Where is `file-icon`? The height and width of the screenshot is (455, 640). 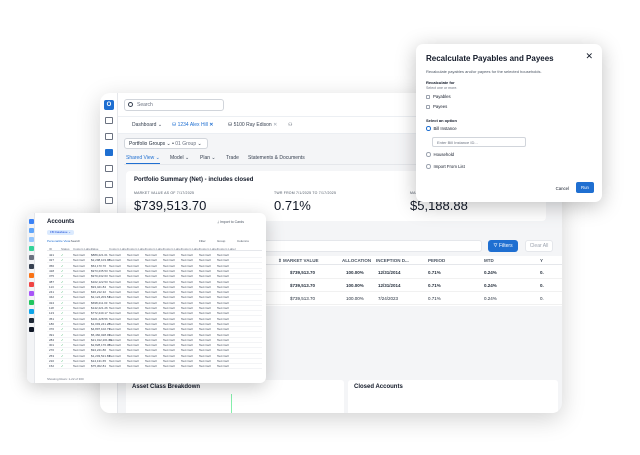
file-icon is located at coordinates (109, 200).